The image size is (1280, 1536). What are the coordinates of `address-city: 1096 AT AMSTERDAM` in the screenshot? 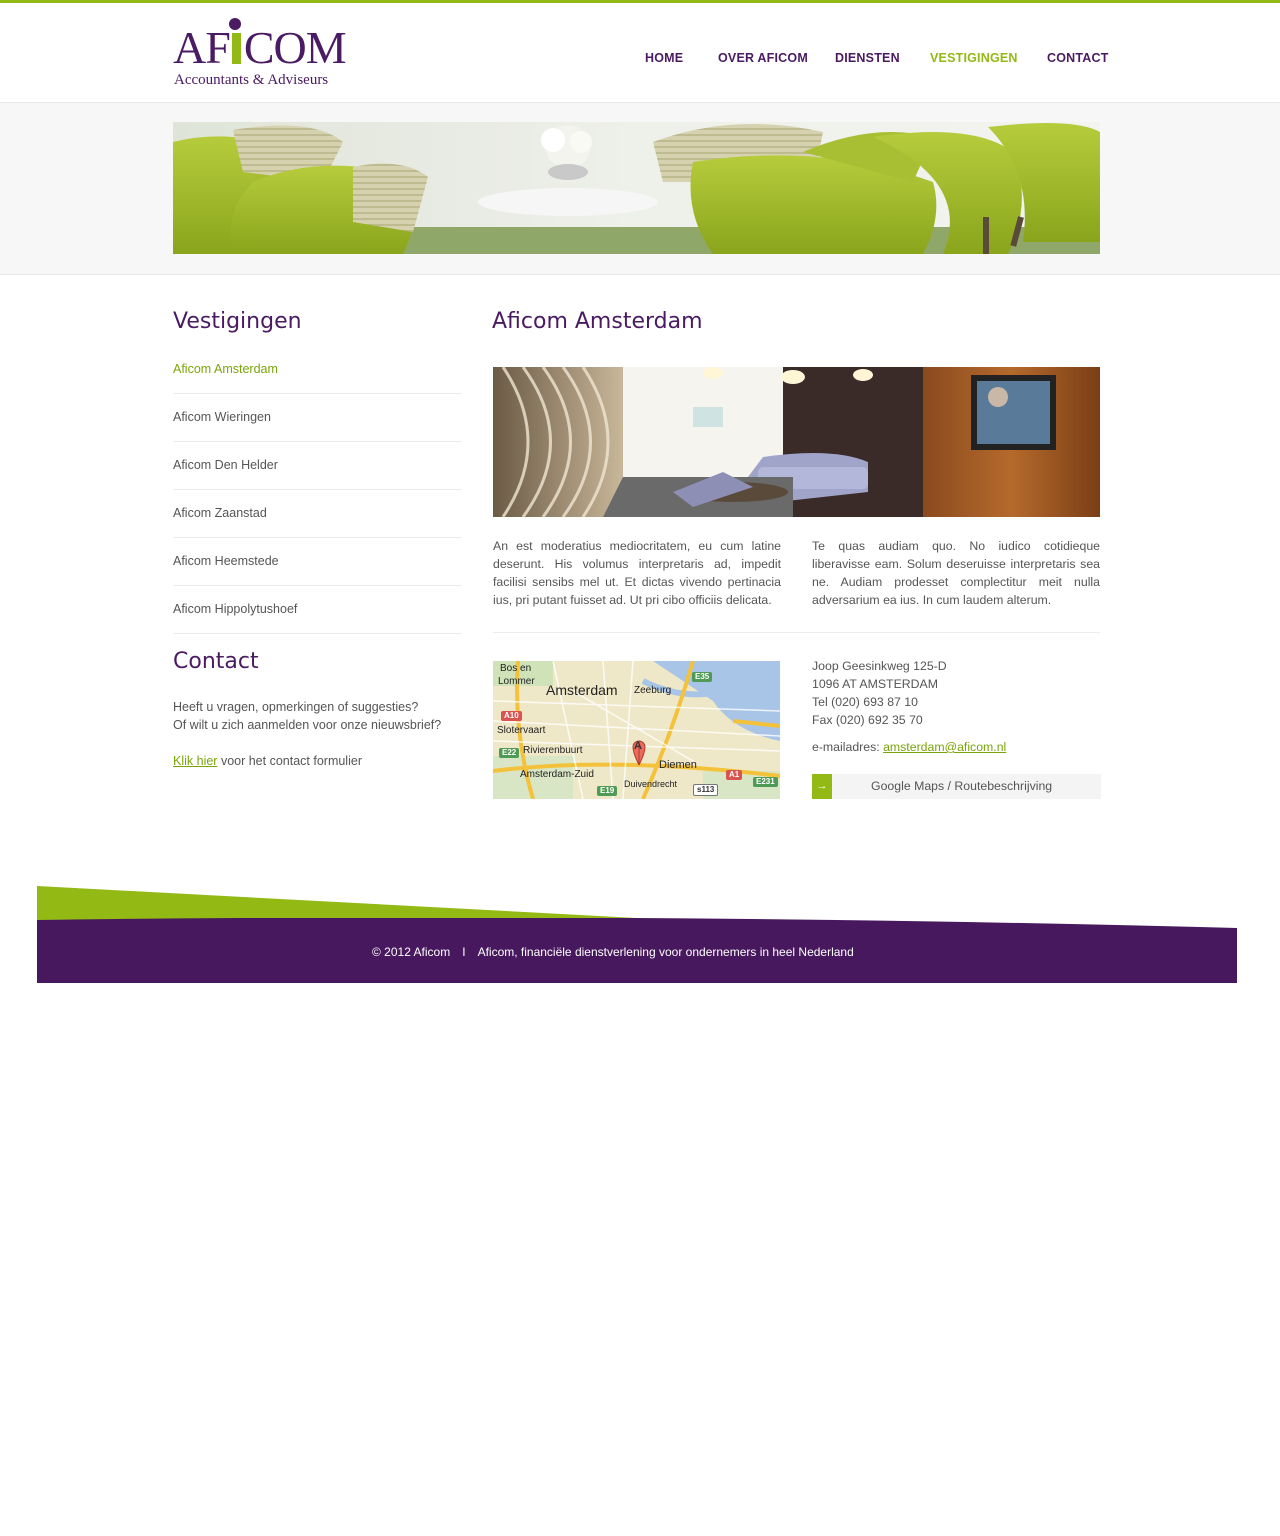 It's located at (875, 684).